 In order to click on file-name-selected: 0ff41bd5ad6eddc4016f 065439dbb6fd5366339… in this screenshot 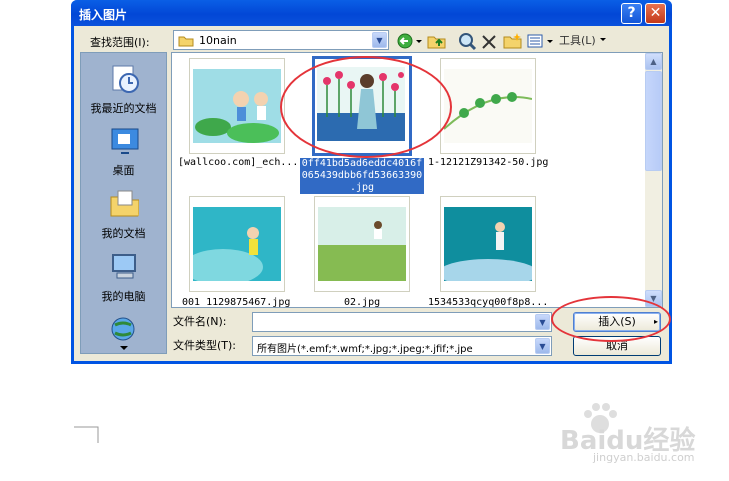, I will do `click(362, 176)`.